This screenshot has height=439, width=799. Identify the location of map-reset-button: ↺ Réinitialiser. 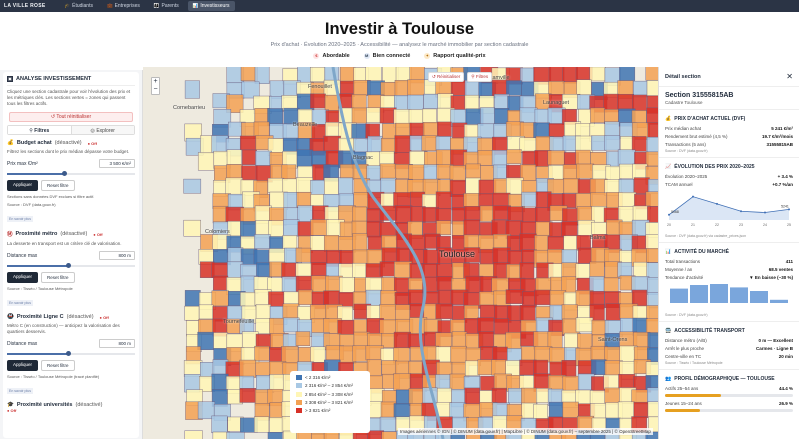
(446, 77).